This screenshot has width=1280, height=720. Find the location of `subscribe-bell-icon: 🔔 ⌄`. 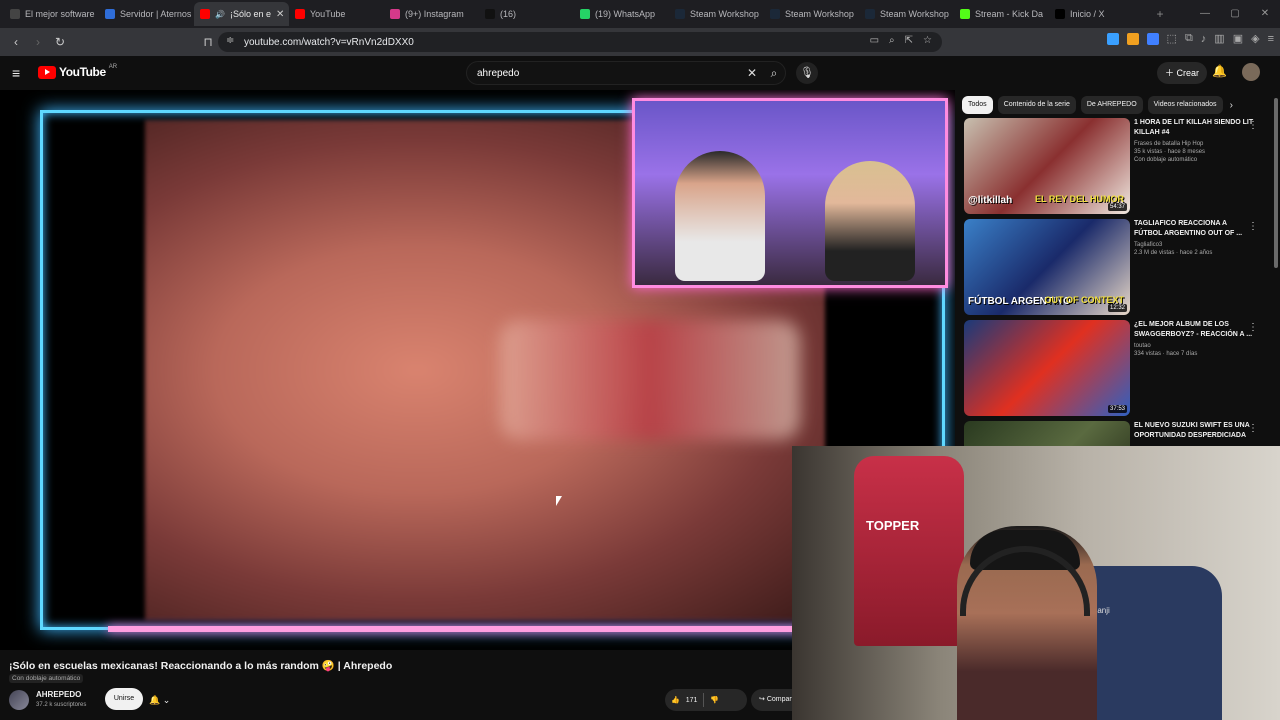

subscribe-bell-icon: 🔔 ⌄ is located at coordinates (167, 700).